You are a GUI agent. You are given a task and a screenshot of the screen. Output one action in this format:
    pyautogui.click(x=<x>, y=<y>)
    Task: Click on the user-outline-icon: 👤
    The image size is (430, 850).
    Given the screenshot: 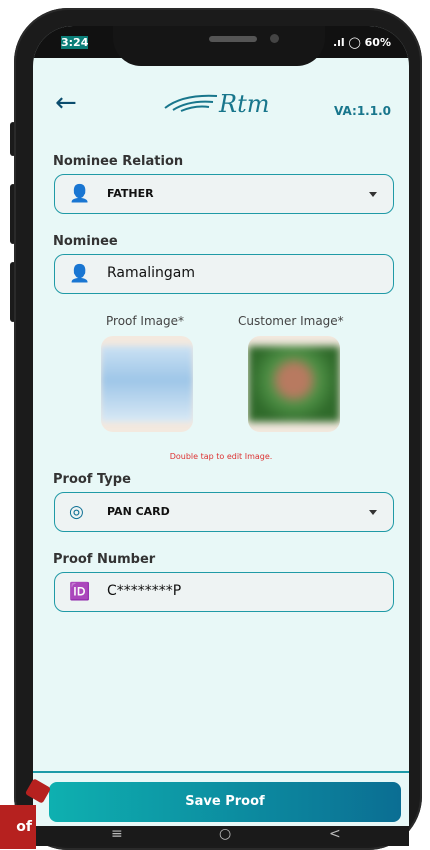 What is the action you would take?
    pyautogui.click(x=80, y=274)
    